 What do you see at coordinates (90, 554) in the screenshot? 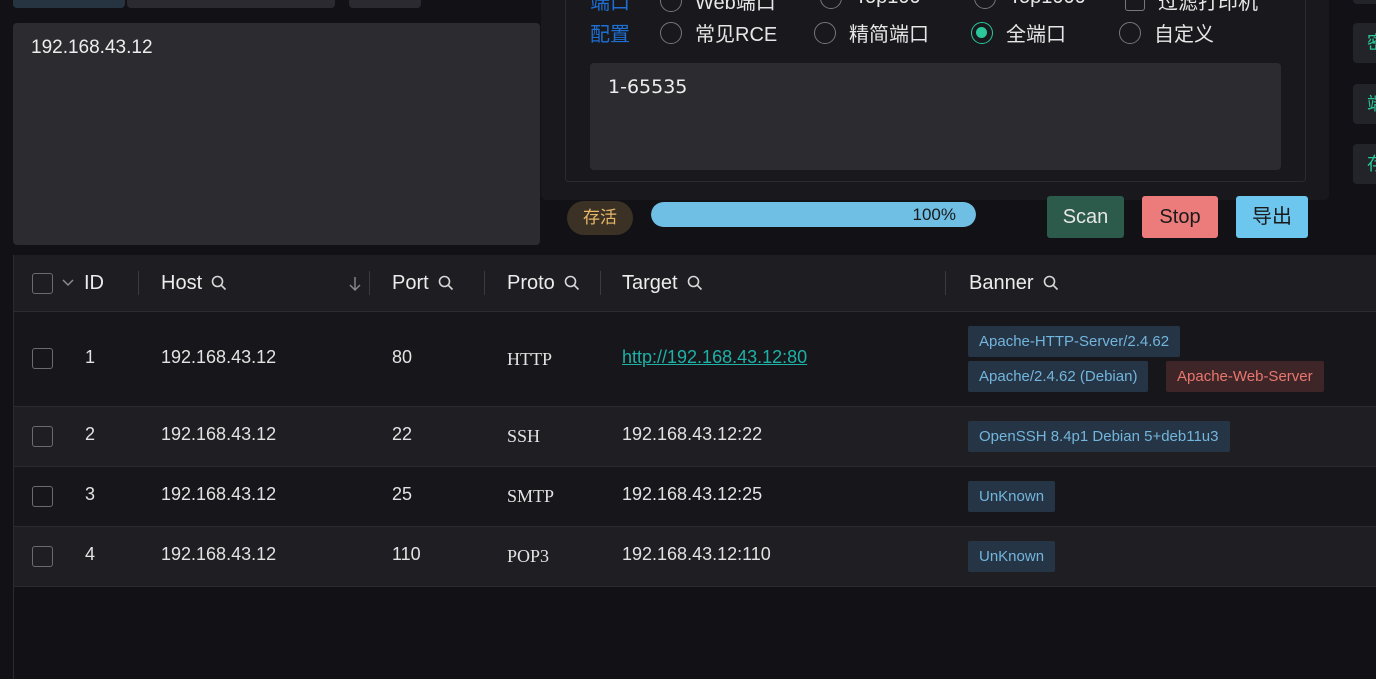
I see `cell-id: 4` at bounding box center [90, 554].